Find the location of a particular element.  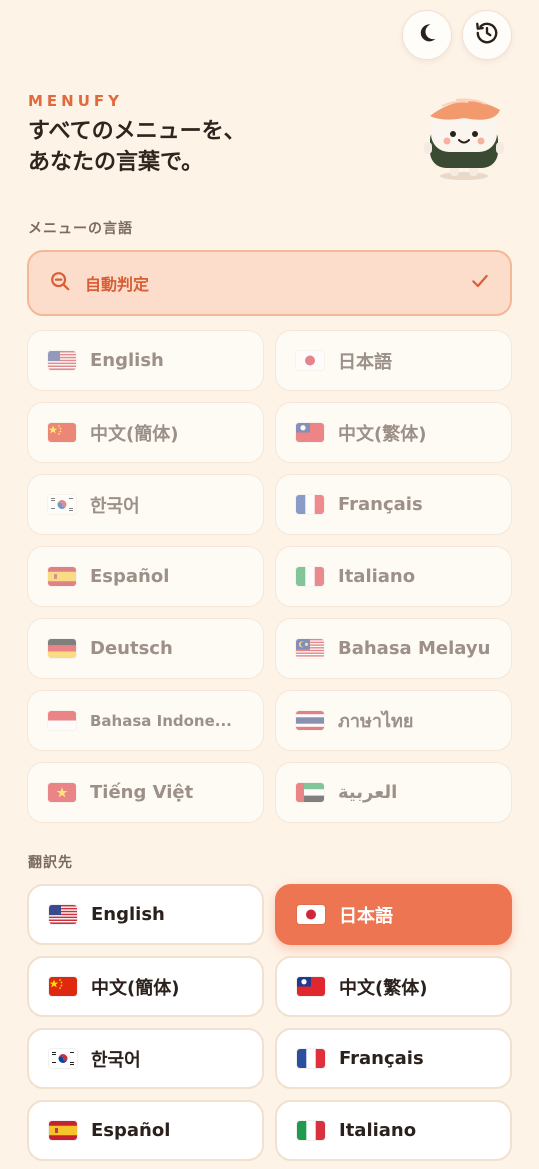

th-flag-icon is located at coordinates (310, 720).